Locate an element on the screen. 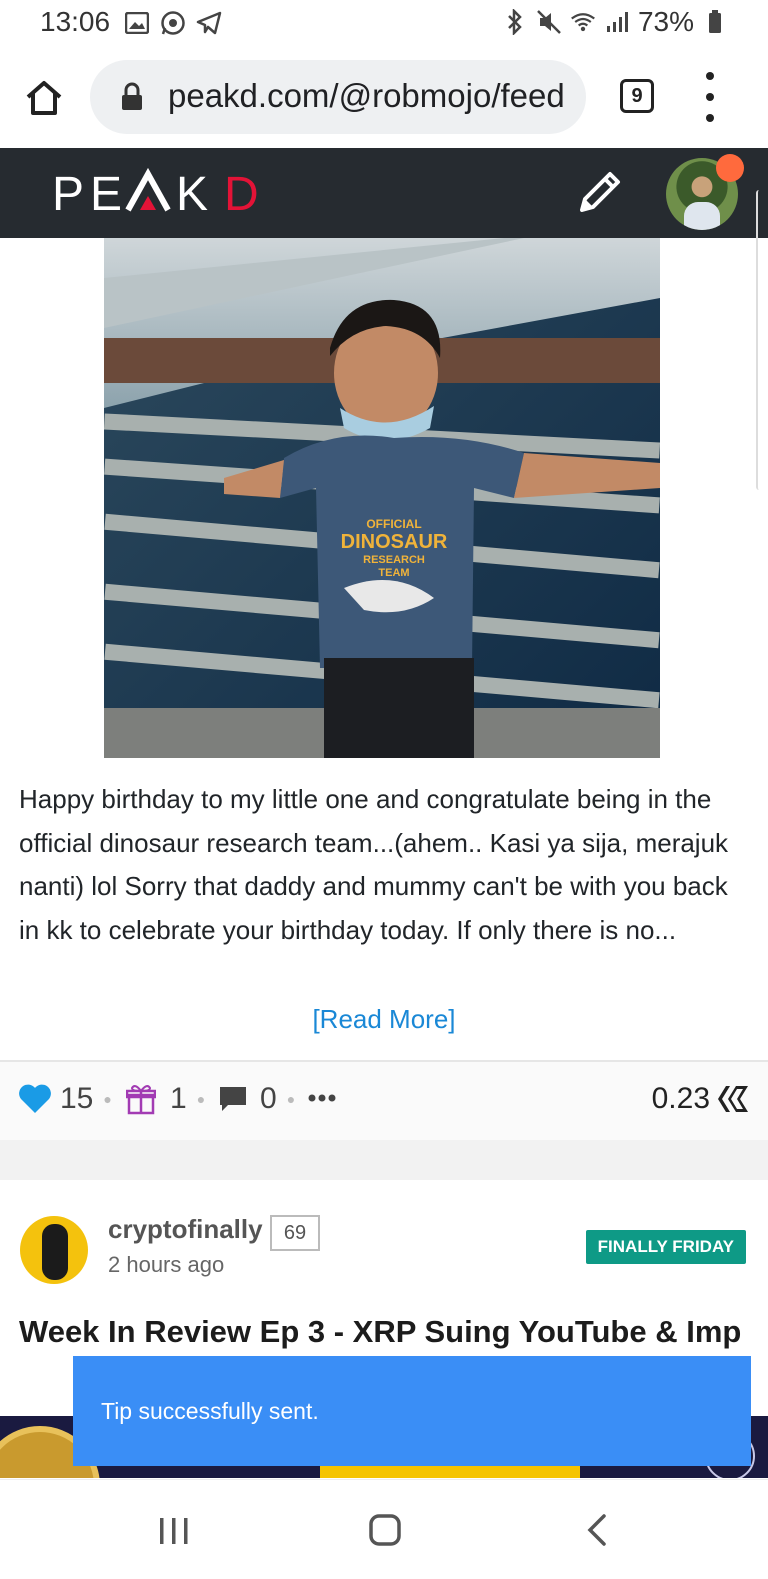 This screenshot has width=768, height=1579. browser-toolbar: peakd.com/@robmojo/feed 9 is located at coordinates (384, 98).